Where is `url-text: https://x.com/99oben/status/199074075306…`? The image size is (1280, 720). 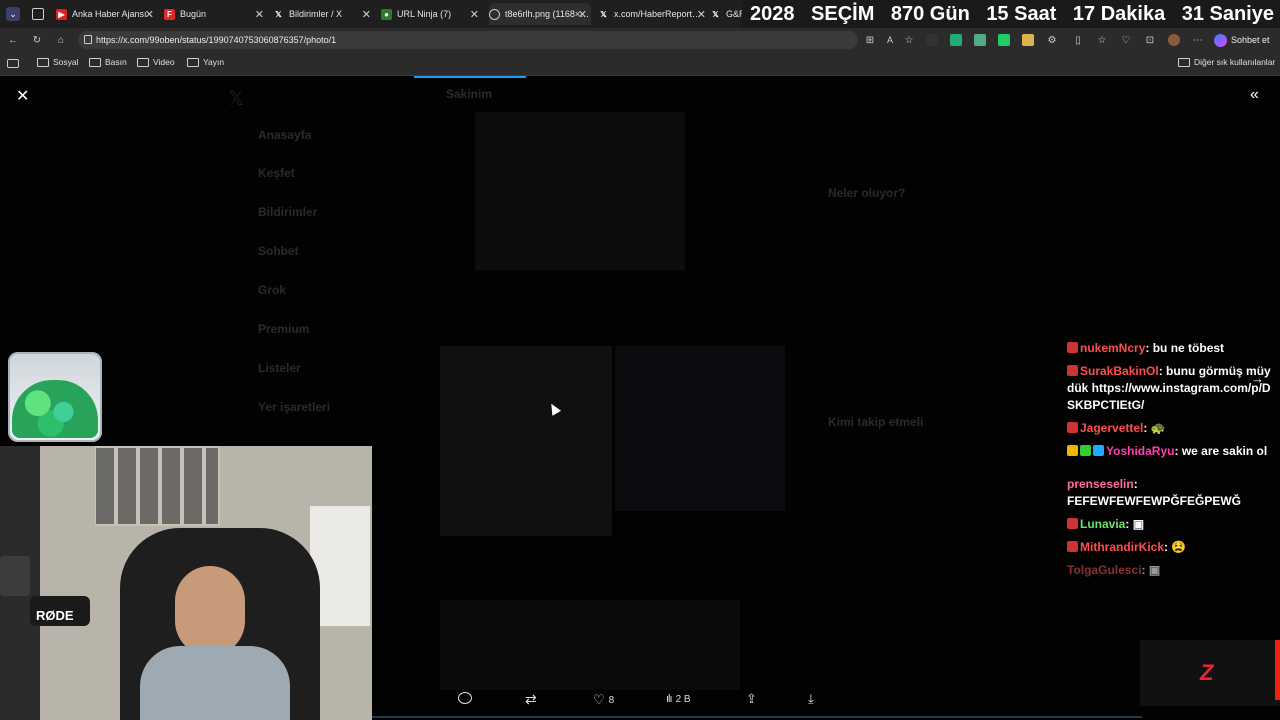 url-text: https://x.com/99oben/status/199074075306… is located at coordinates (216, 40).